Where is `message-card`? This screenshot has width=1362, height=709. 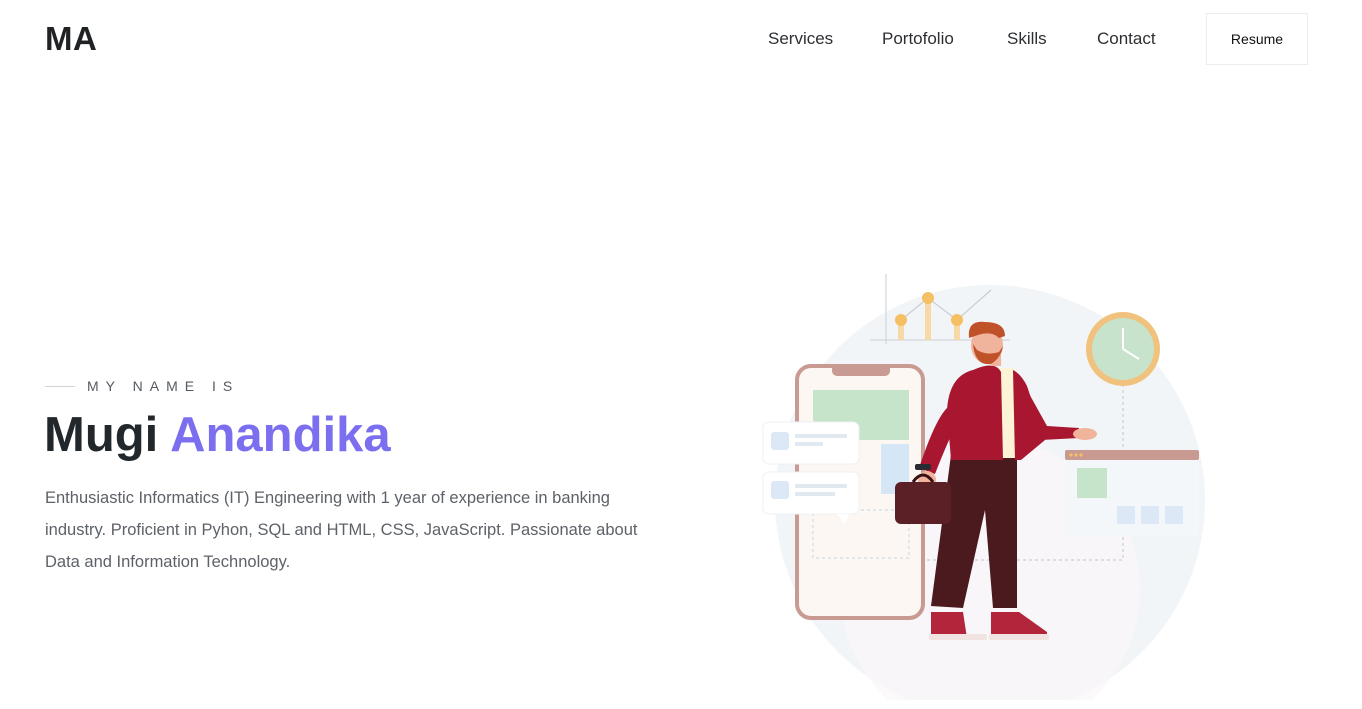 message-card is located at coordinates (811, 472).